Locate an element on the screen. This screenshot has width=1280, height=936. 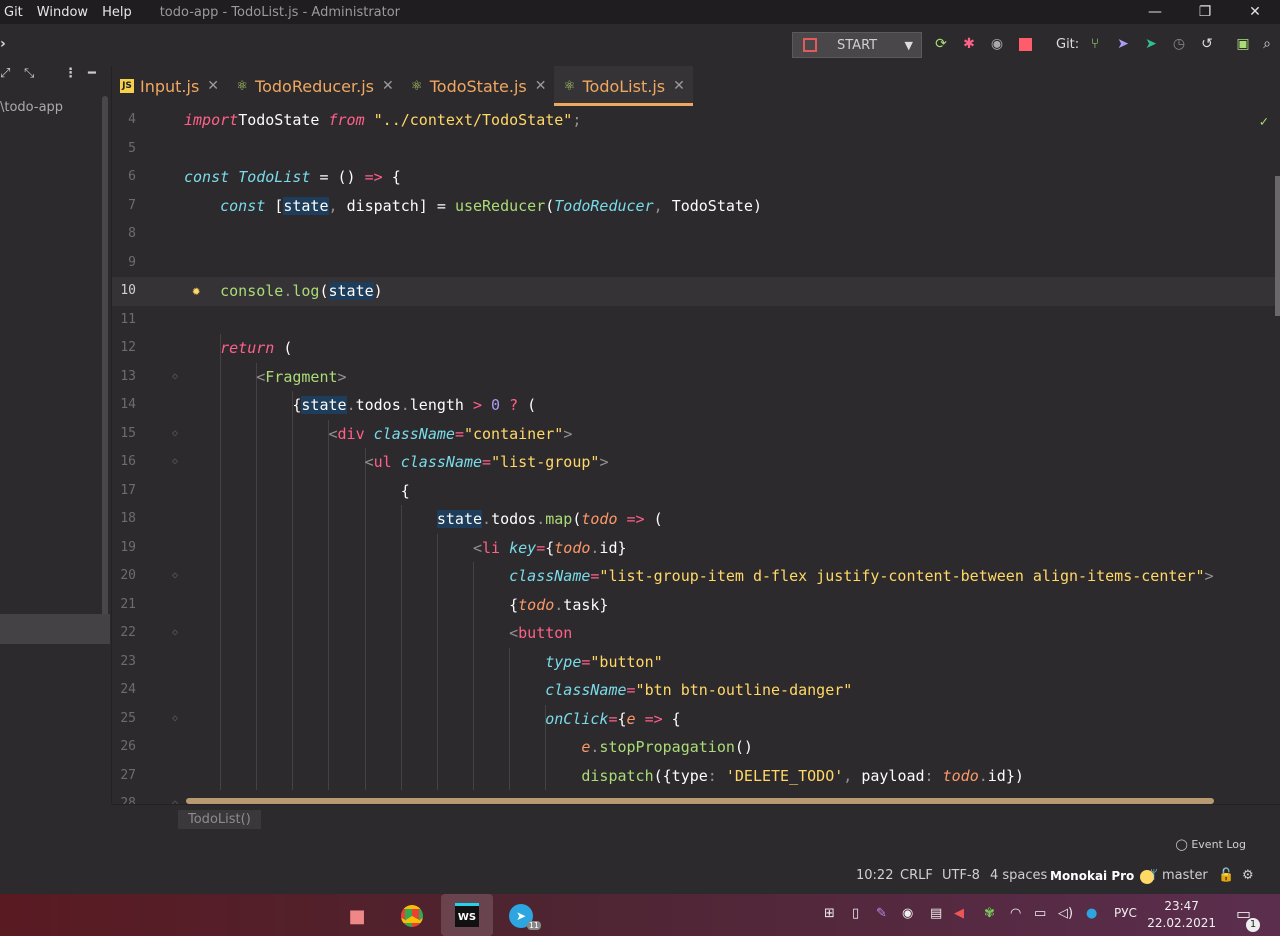
tray-clipboard-icon: ▤ is located at coordinates (936, 913).